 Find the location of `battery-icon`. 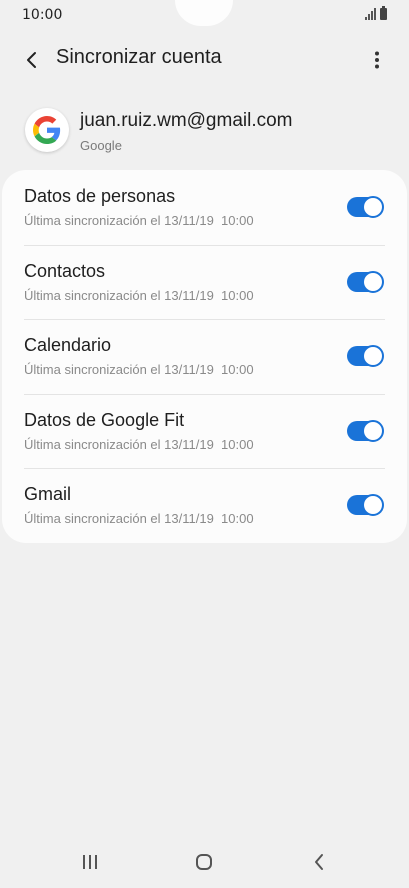

battery-icon is located at coordinates (383, 13).